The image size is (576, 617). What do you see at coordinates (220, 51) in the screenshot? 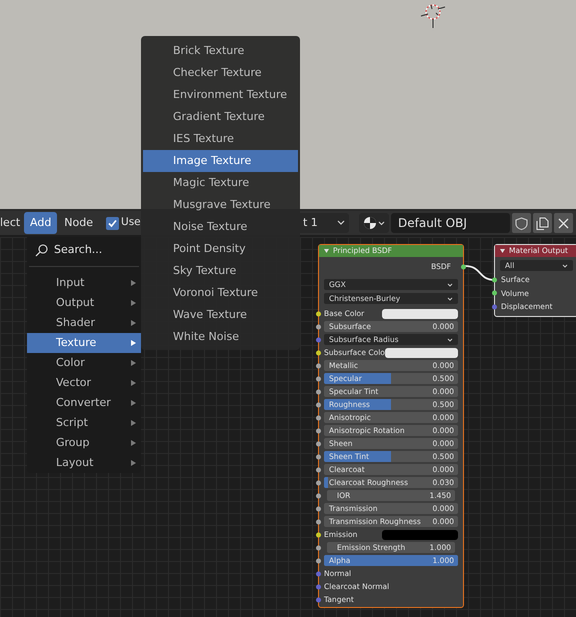
I see `menu-item: Brick Texture` at bounding box center [220, 51].